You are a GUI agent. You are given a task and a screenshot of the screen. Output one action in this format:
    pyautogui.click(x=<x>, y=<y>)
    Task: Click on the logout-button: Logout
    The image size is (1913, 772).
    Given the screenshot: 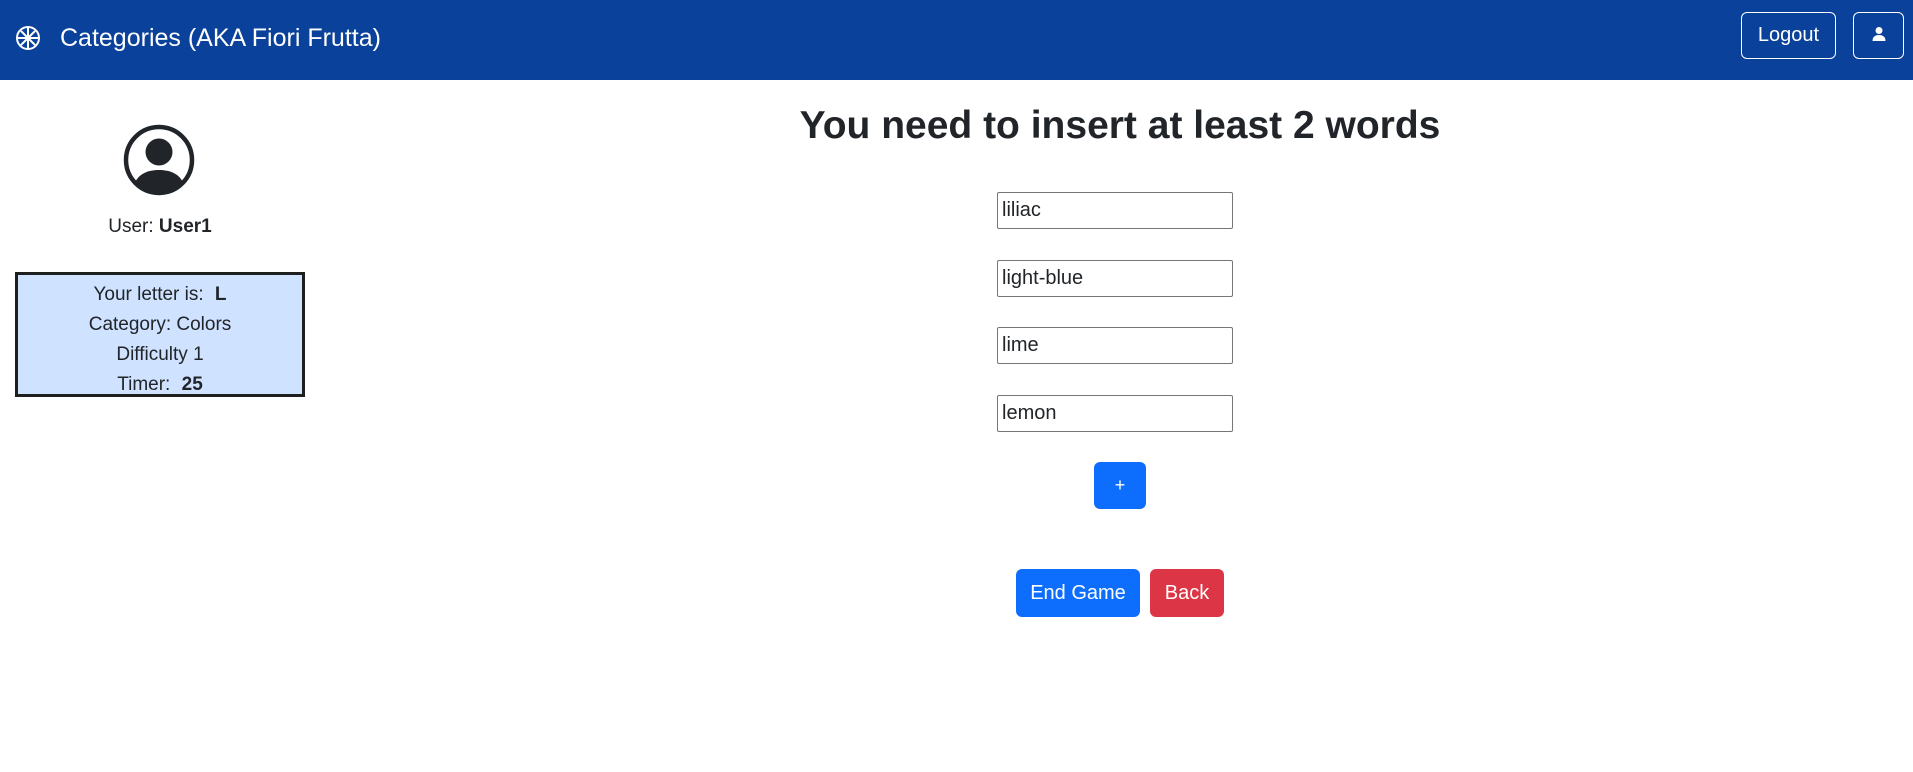 What is the action you would take?
    pyautogui.click(x=1788, y=35)
    